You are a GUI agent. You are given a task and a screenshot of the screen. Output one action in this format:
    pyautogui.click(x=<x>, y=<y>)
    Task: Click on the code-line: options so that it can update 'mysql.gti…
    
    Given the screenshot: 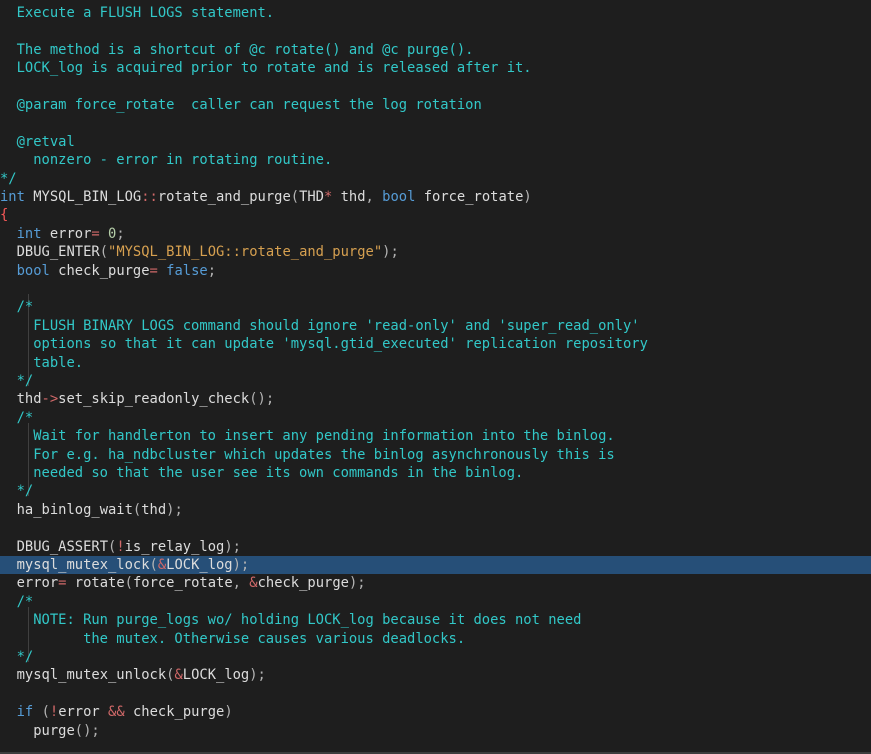 What is the action you would take?
    pyautogui.click(x=435, y=344)
    